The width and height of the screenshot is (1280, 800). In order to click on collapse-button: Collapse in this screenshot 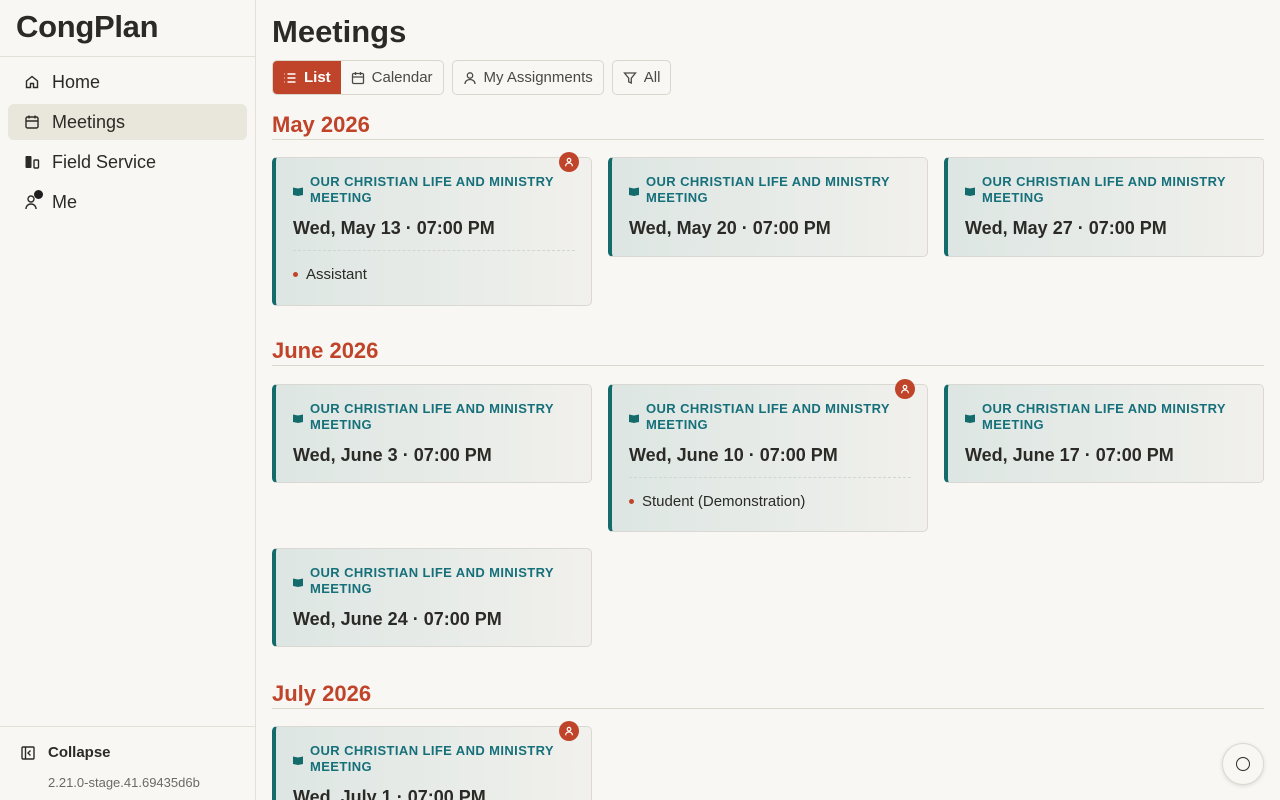, I will do `click(65, 752)`.